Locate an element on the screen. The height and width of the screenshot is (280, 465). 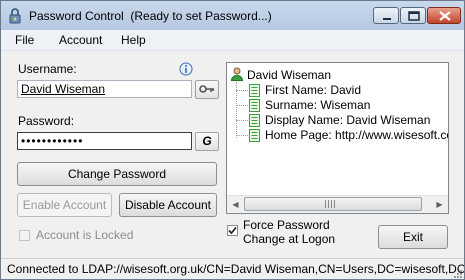
close-icon is located at coordinates (445, 16).